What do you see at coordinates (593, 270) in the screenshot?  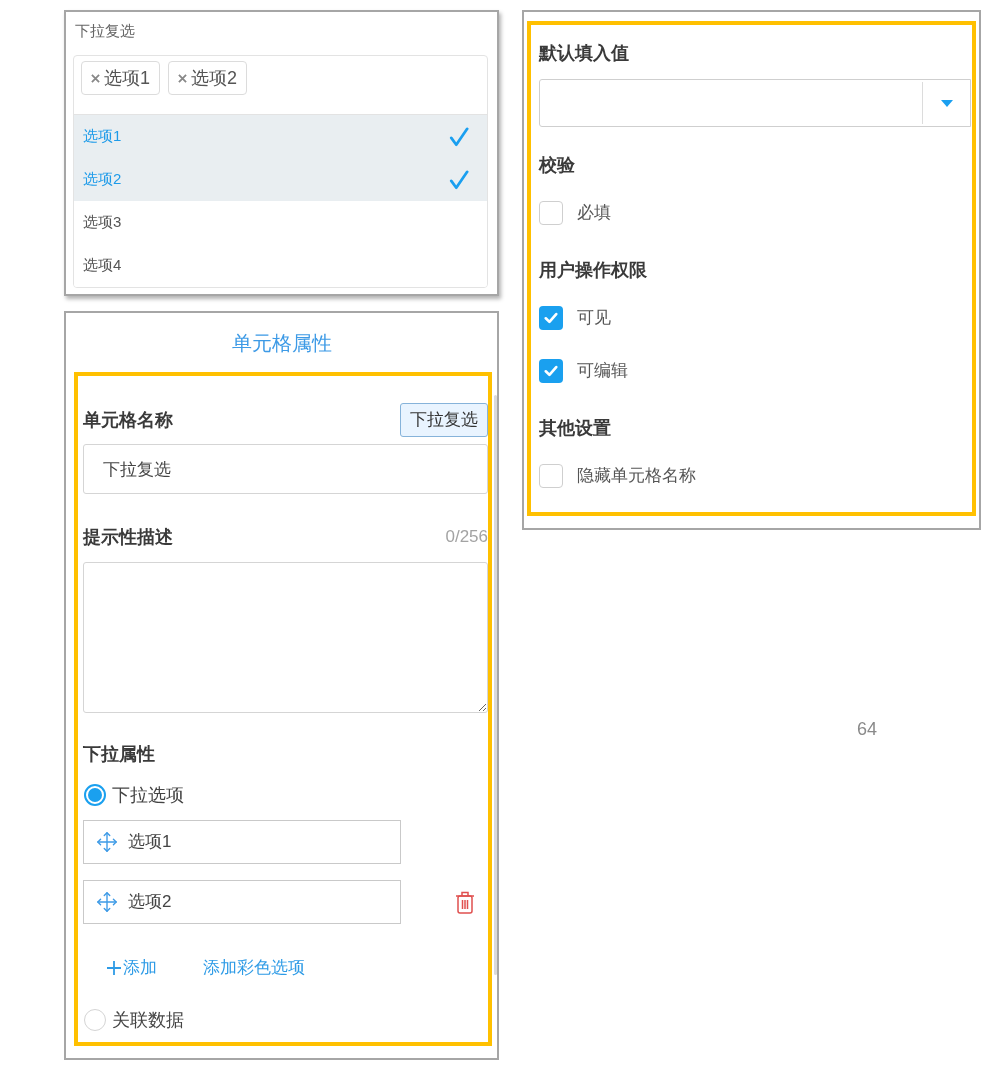 I see `section-label: 用户操作权限` at bounding box center [593, 270].